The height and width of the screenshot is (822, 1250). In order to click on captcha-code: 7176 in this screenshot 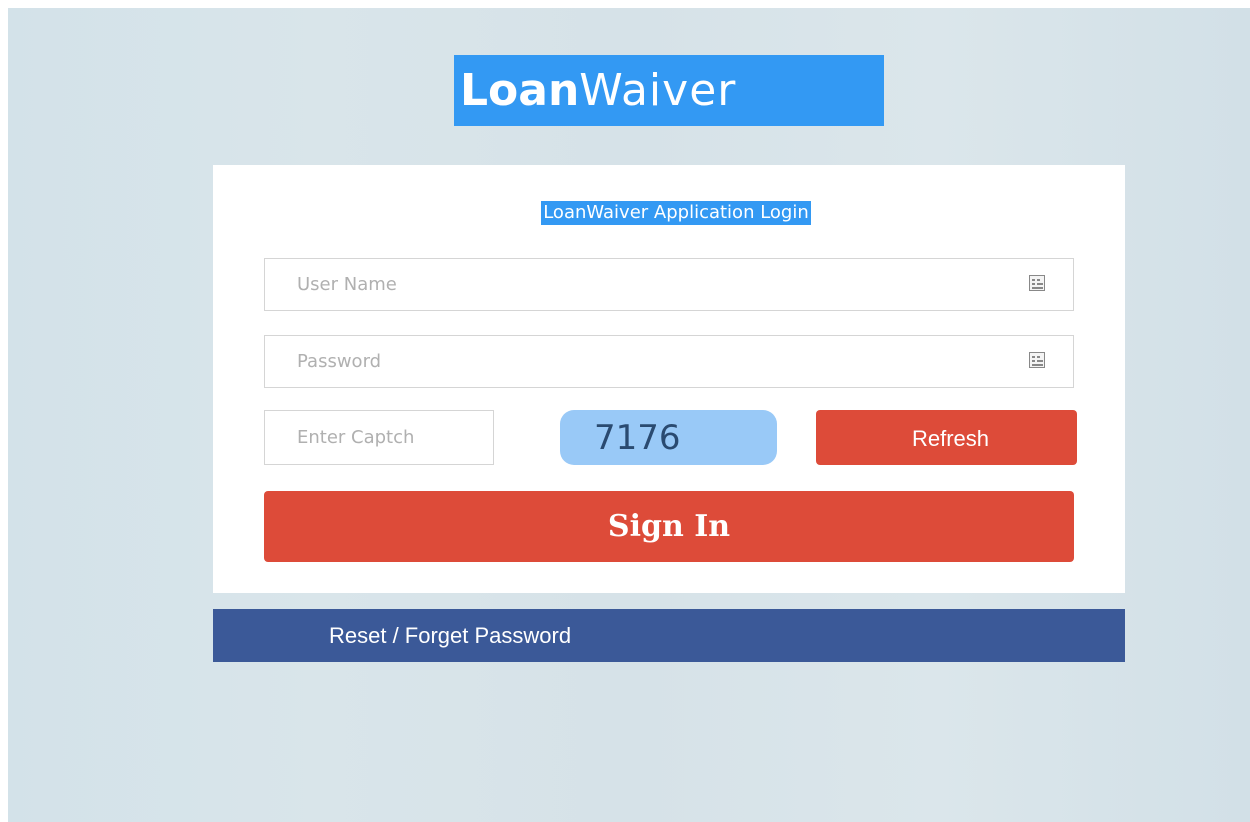, I will do `click(668, 437)`.